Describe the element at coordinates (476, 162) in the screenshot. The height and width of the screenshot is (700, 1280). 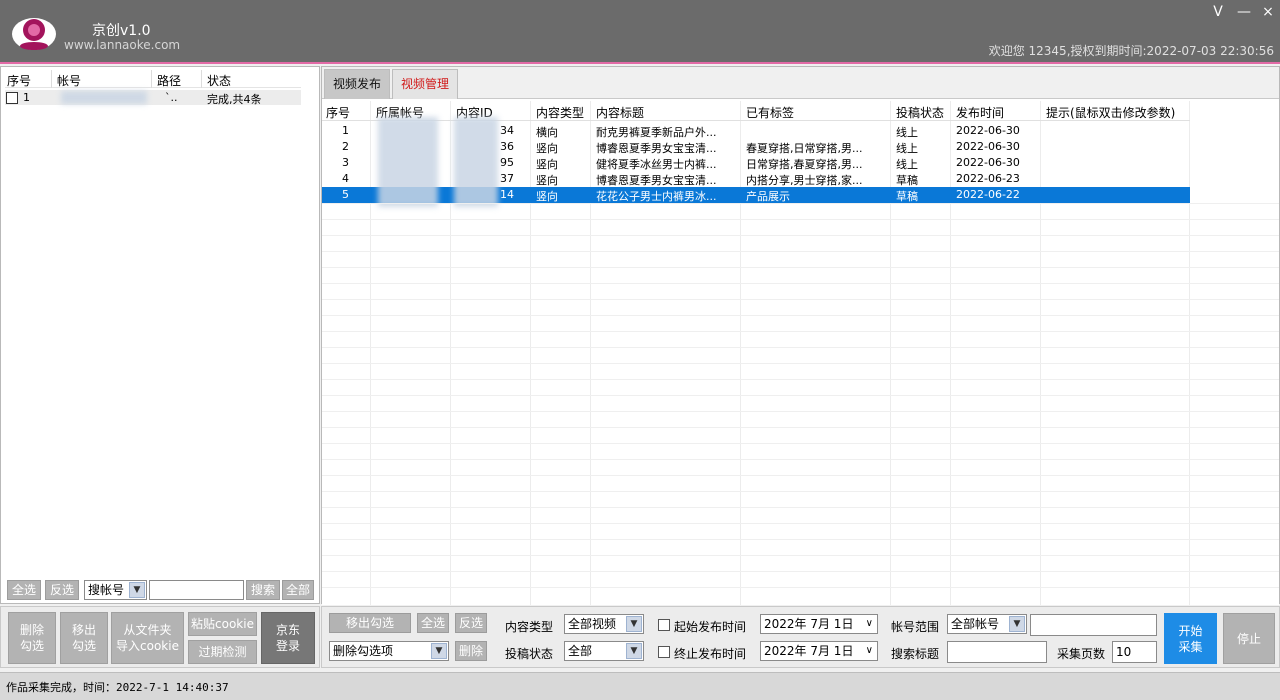
I see `blurred-content-ids` at that location.